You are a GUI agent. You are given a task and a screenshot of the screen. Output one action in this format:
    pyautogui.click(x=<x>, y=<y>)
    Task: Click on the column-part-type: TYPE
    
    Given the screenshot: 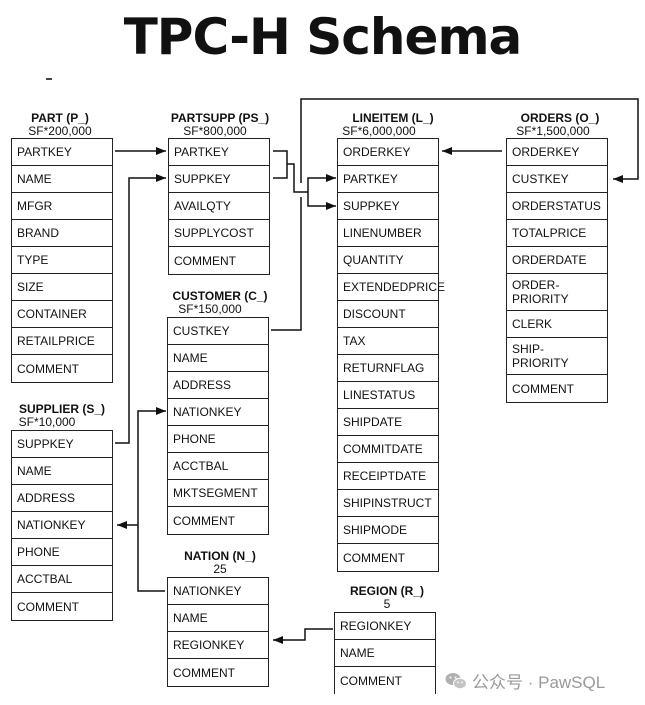 What is the action you would take?
    pyautogui.click(x=62, y=260)
    